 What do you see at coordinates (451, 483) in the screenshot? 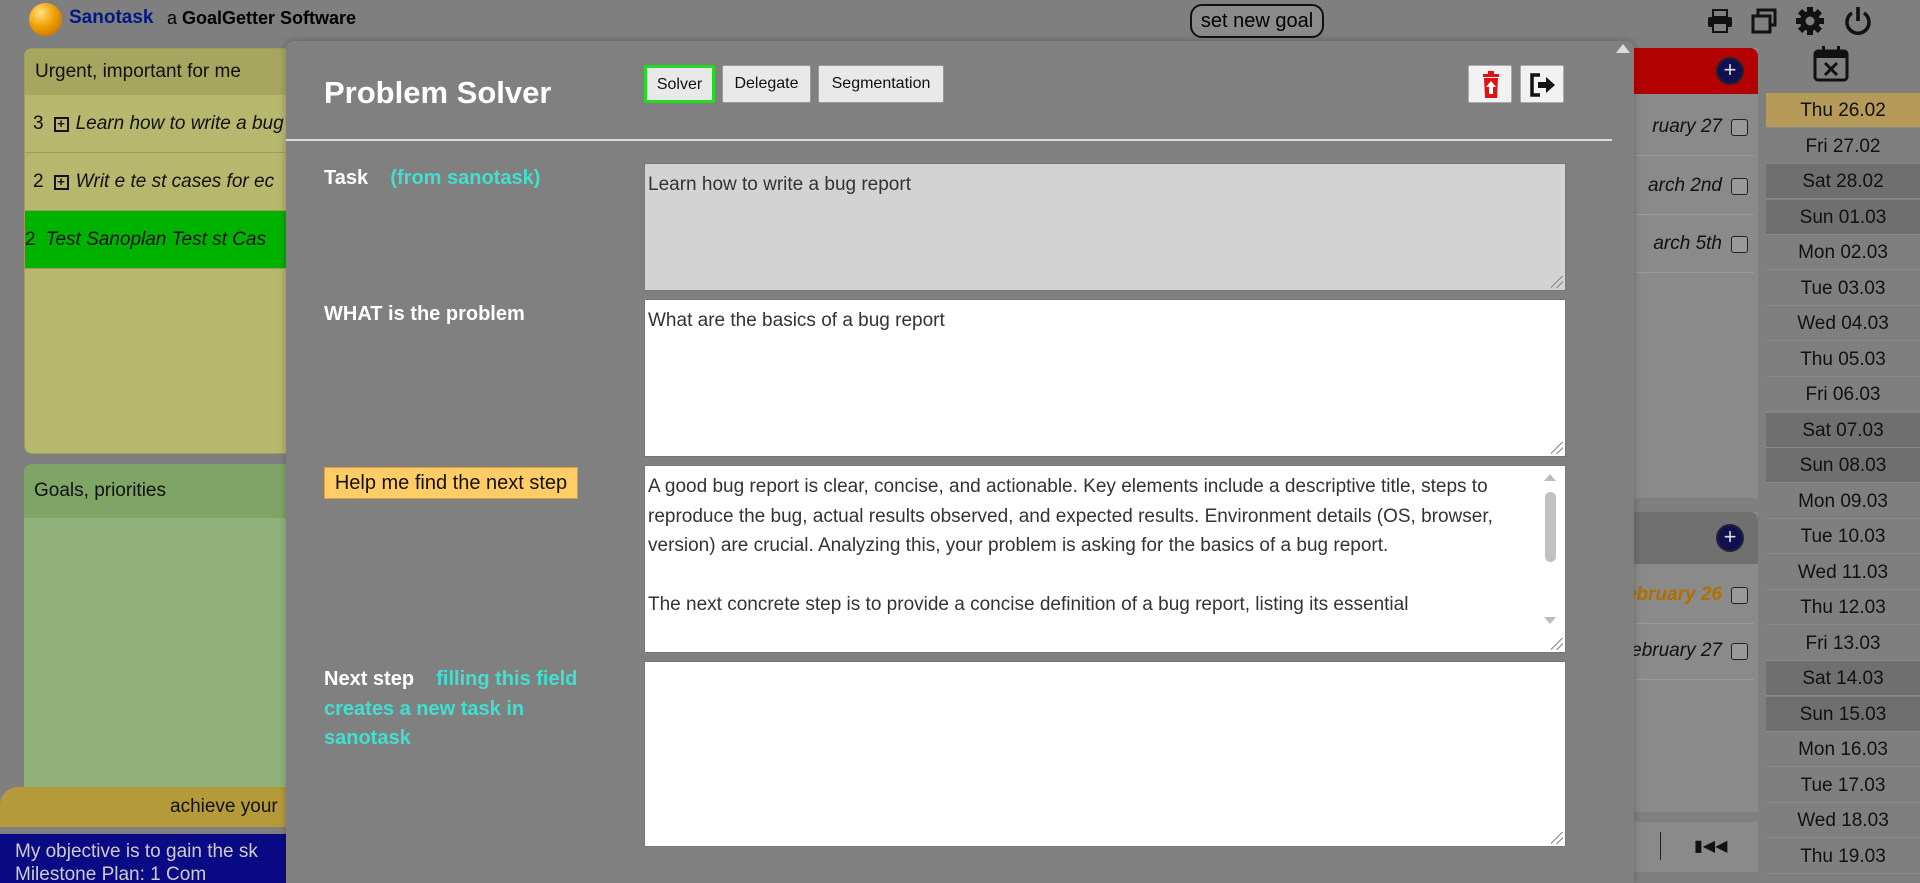
I see `help-find-next-step-button: Help me find the next step` at bounding box center [451, 483].